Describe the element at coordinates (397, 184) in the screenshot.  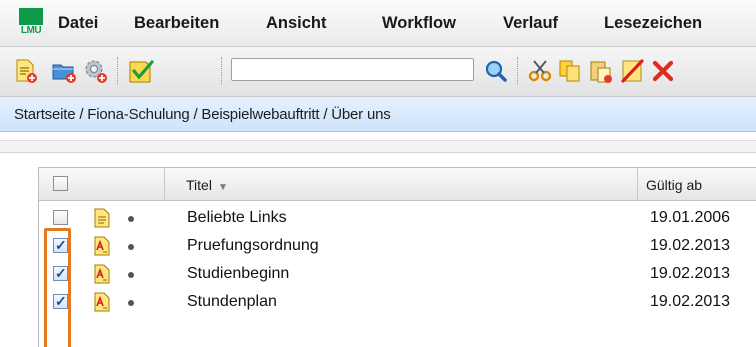
I see `table-header: Titel ▼ Gültig ab` at that location.